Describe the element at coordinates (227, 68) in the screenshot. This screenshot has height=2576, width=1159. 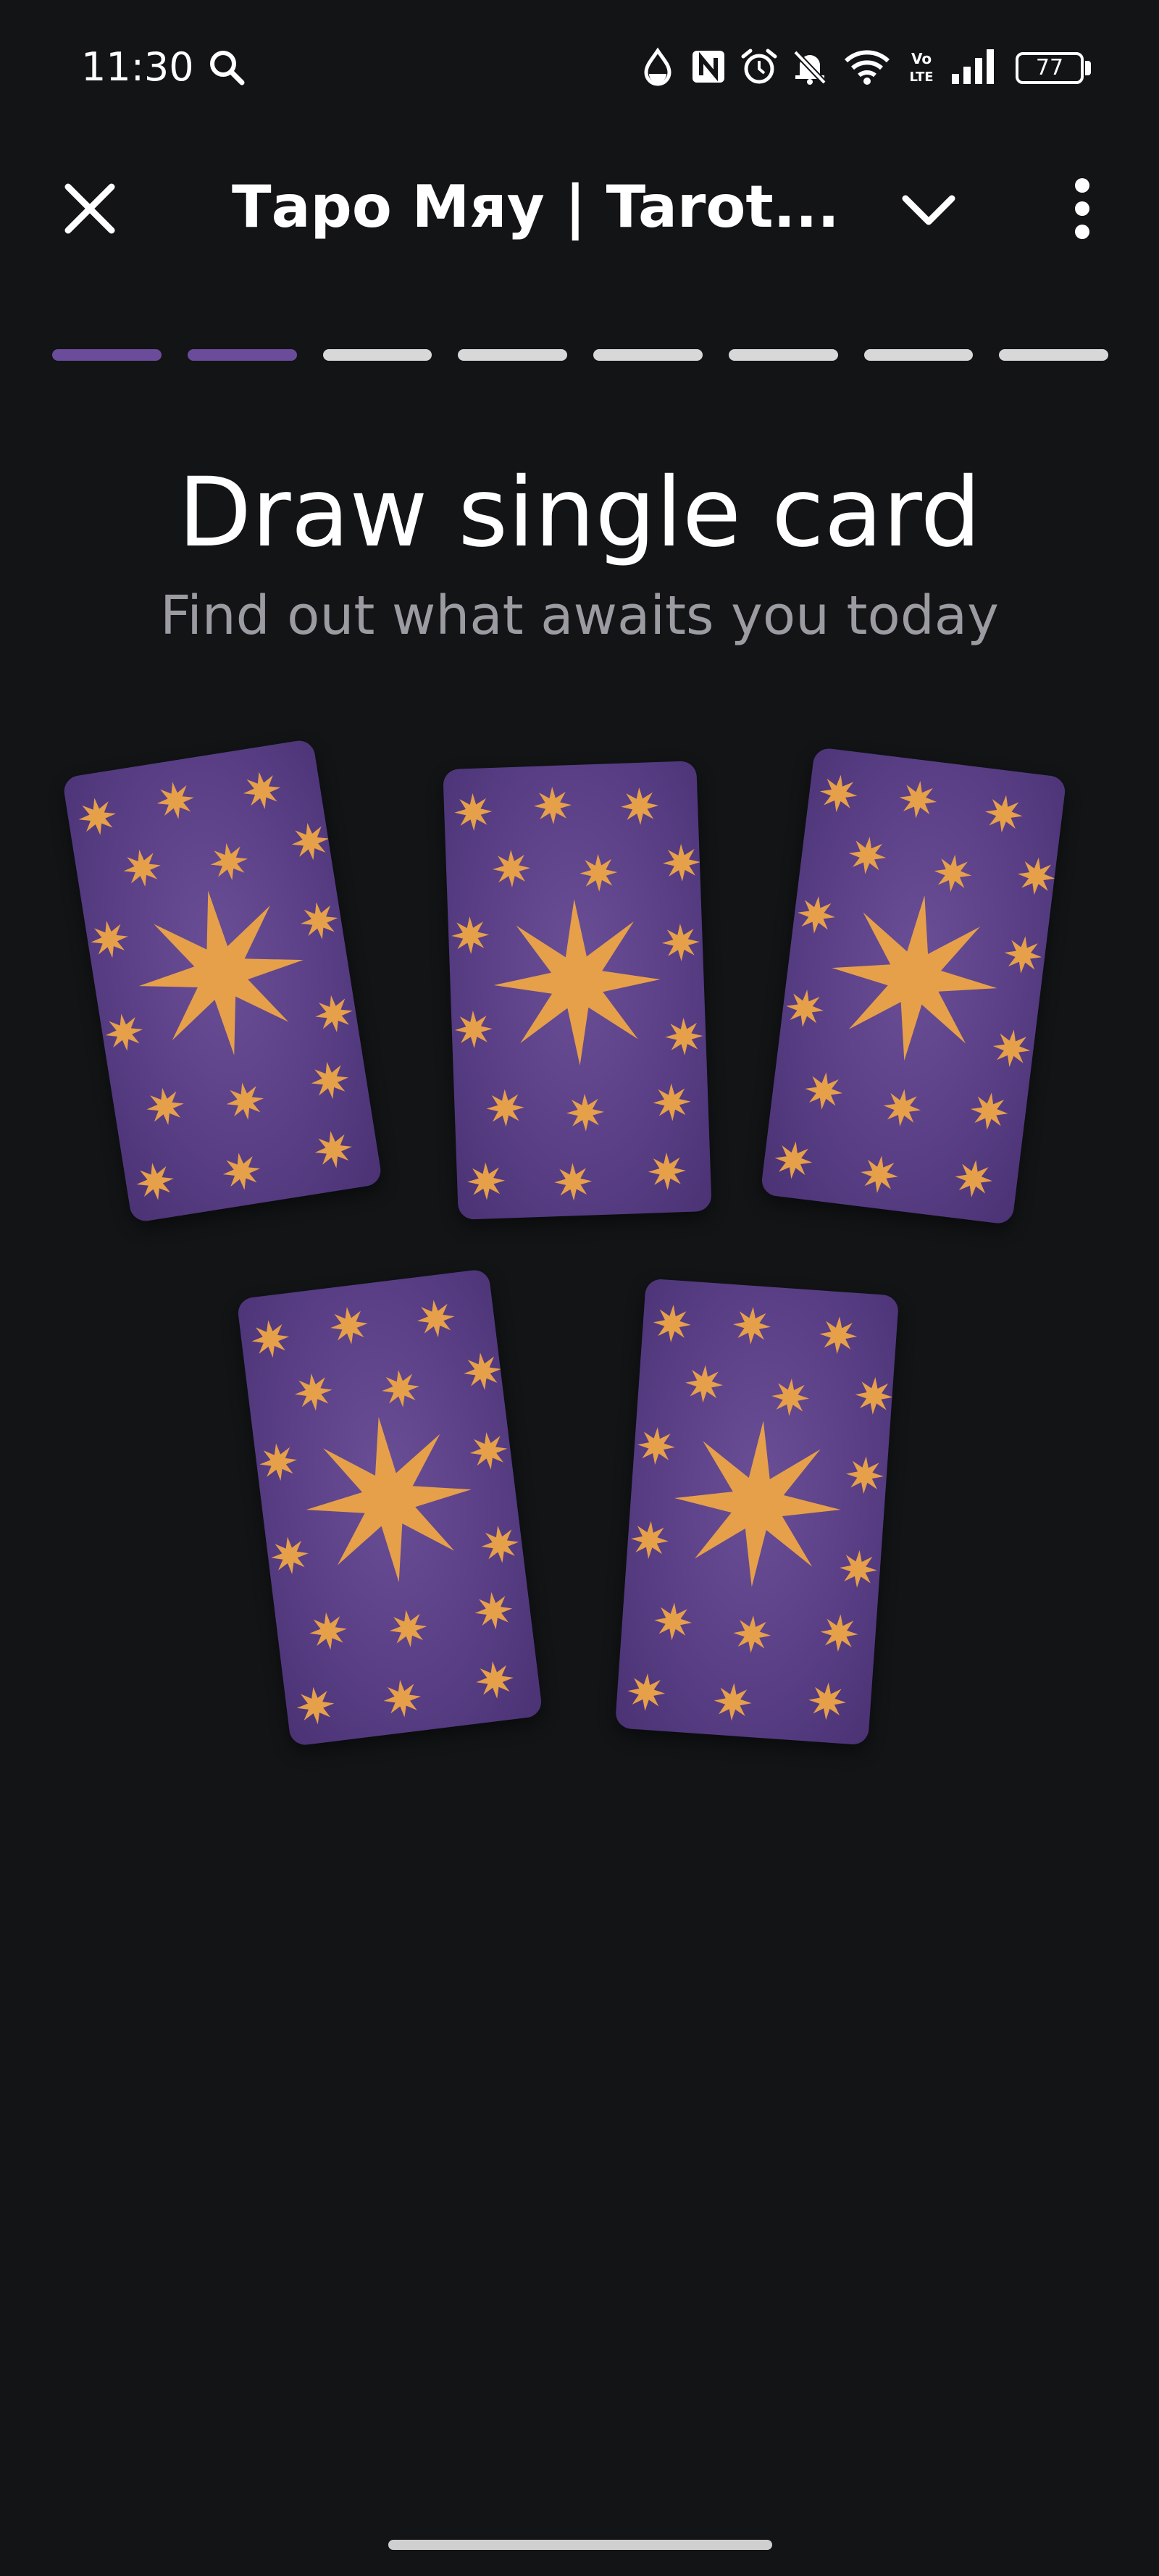
I see `search-icon` at that location.